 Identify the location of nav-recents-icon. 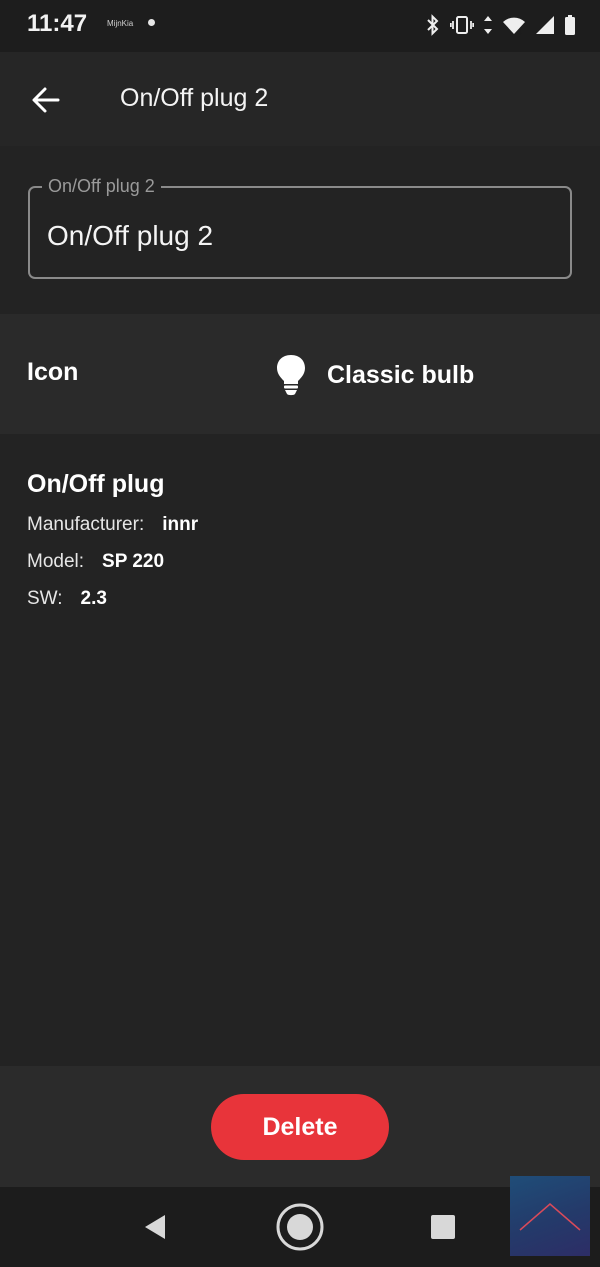
(443, 1227).